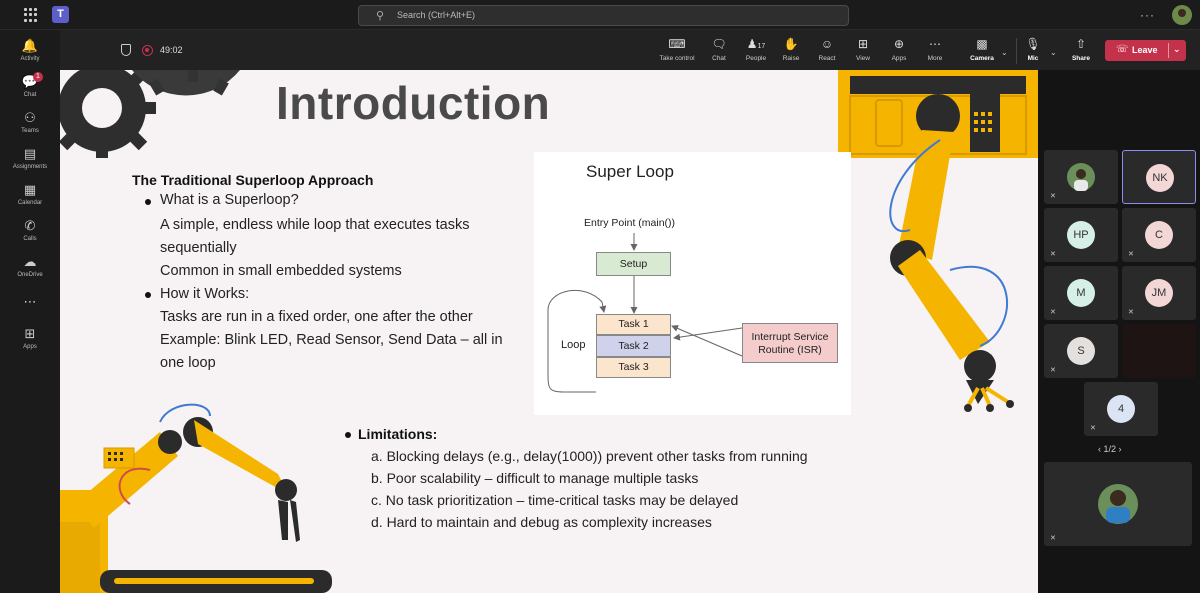 The image size is (1200, 593). I want to click on participant-tile: NK, so click(1159, 177).